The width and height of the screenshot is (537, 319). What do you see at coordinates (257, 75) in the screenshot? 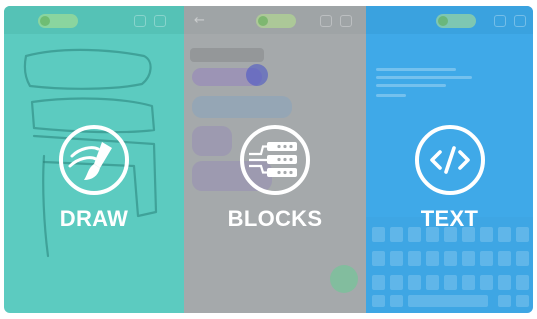
I see `color-dot` at bounding box center [257, 75].